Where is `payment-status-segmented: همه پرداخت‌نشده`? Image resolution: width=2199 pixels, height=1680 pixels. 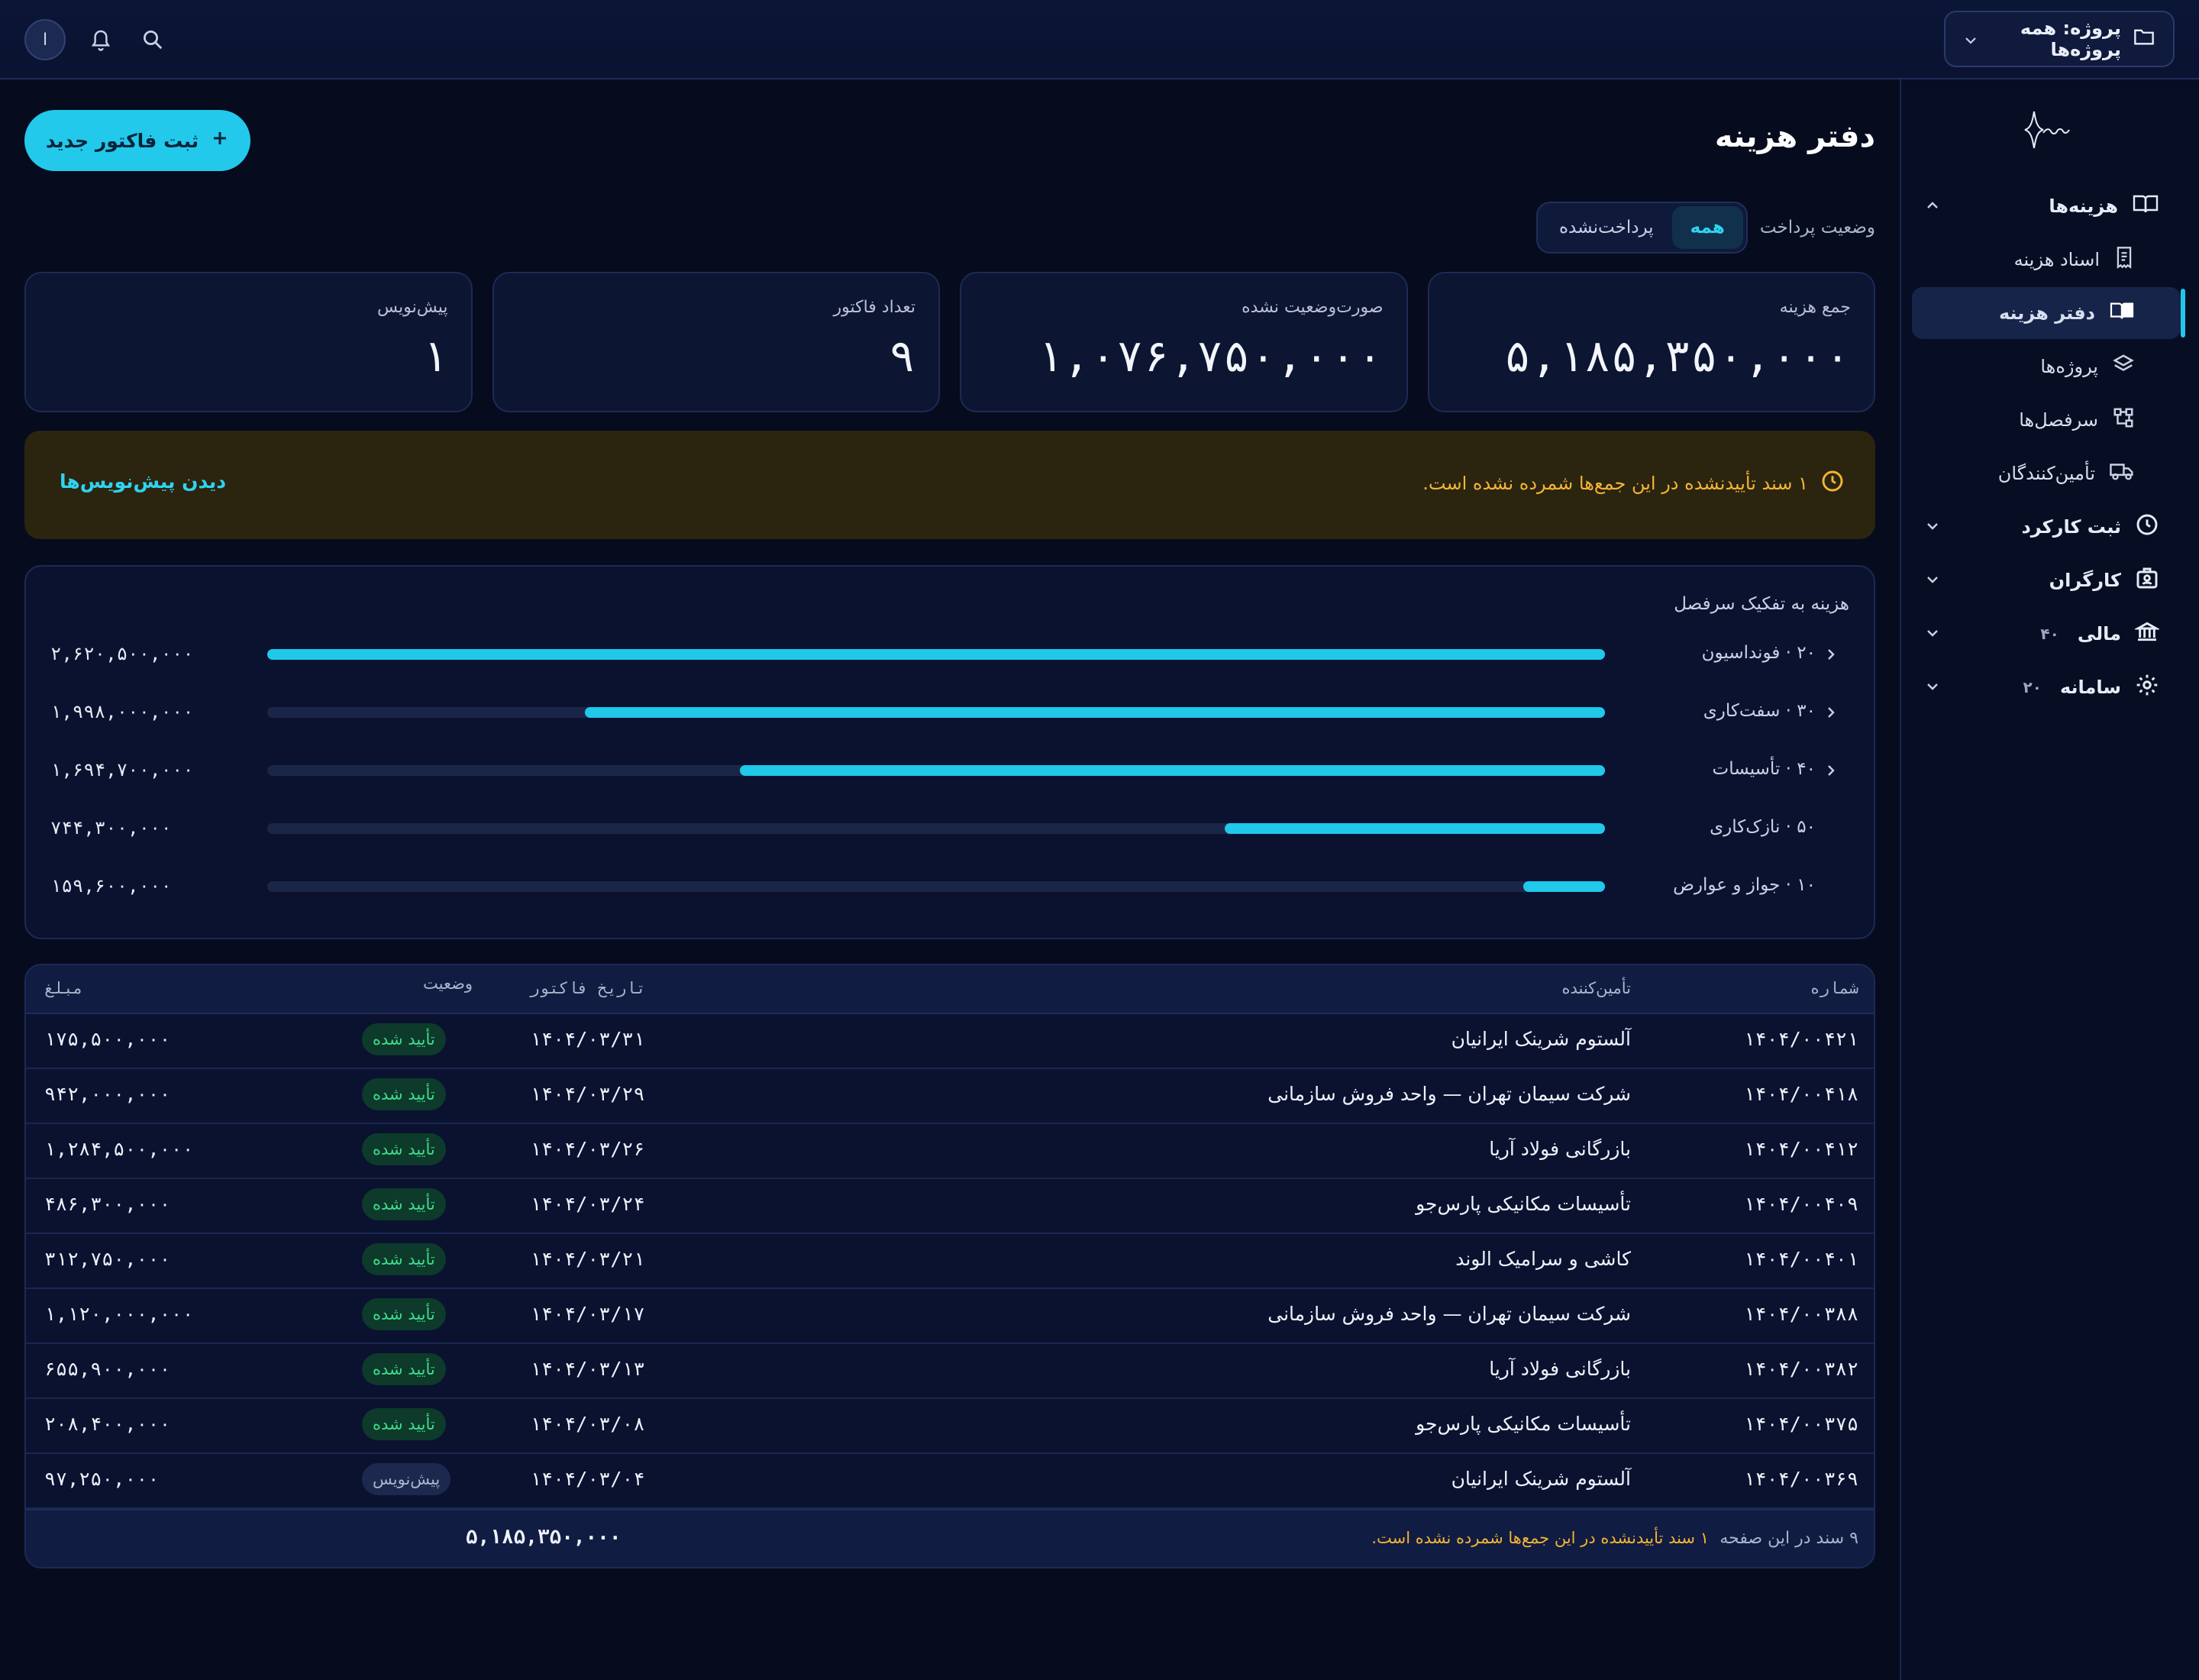 payment-status-segmented: همه پرداخت‌نشده is located at coordinates (1641, 228).